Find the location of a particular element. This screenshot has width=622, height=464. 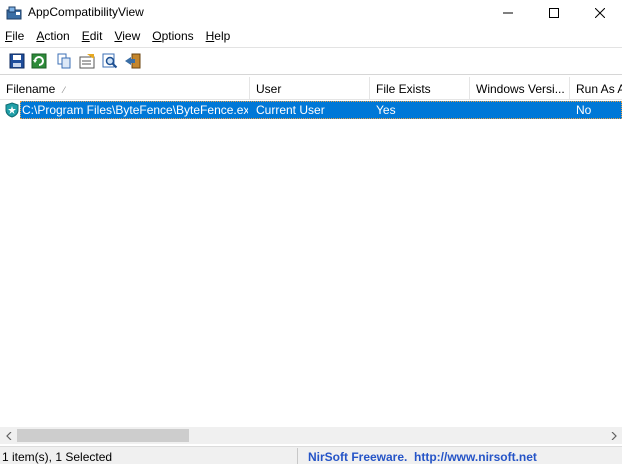

toolbar is located at coordinates (311, 61).